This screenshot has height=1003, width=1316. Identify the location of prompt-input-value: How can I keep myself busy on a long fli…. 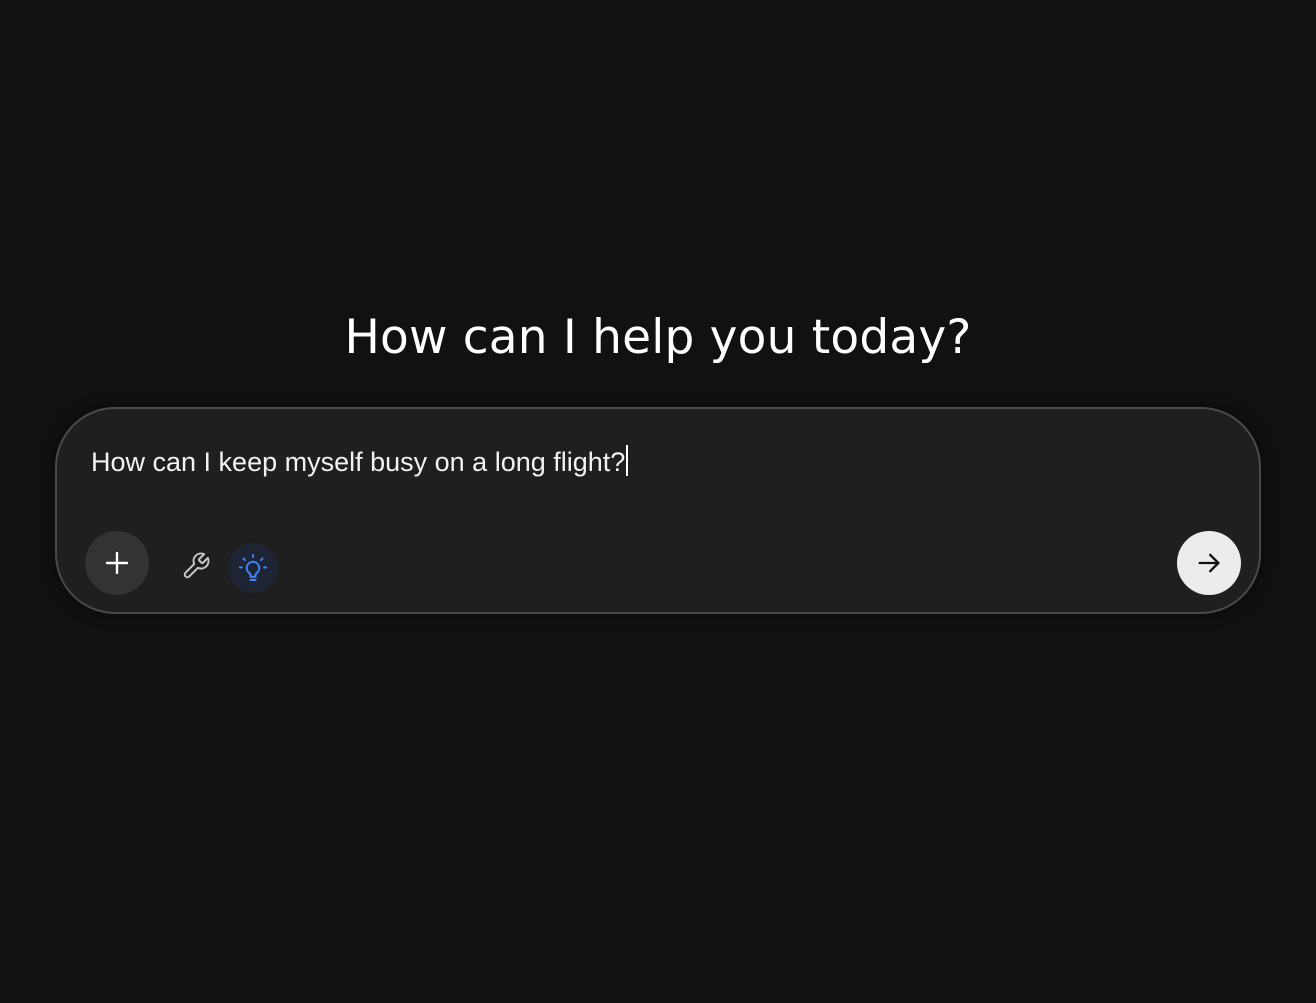
(358, 462).